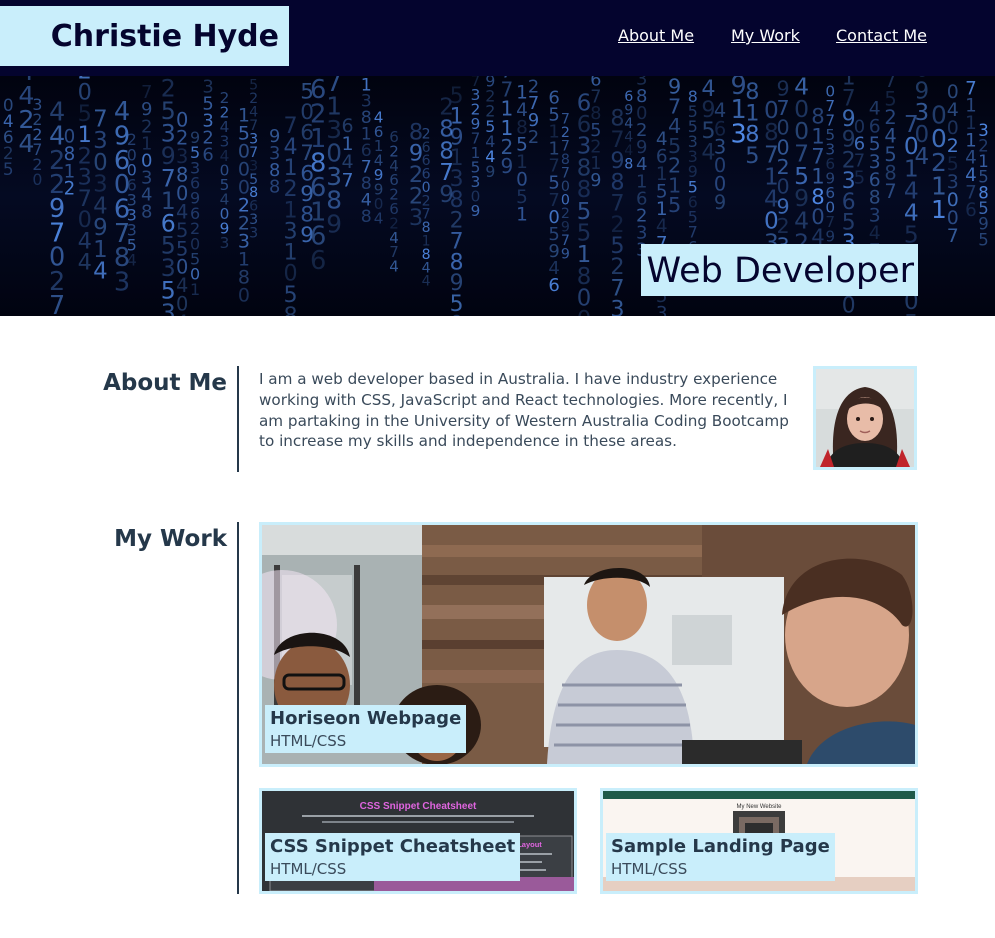 The image size is (995, 938). I want to click on project-title: CSS Snippet Cheatsheet, so click(393, 846).